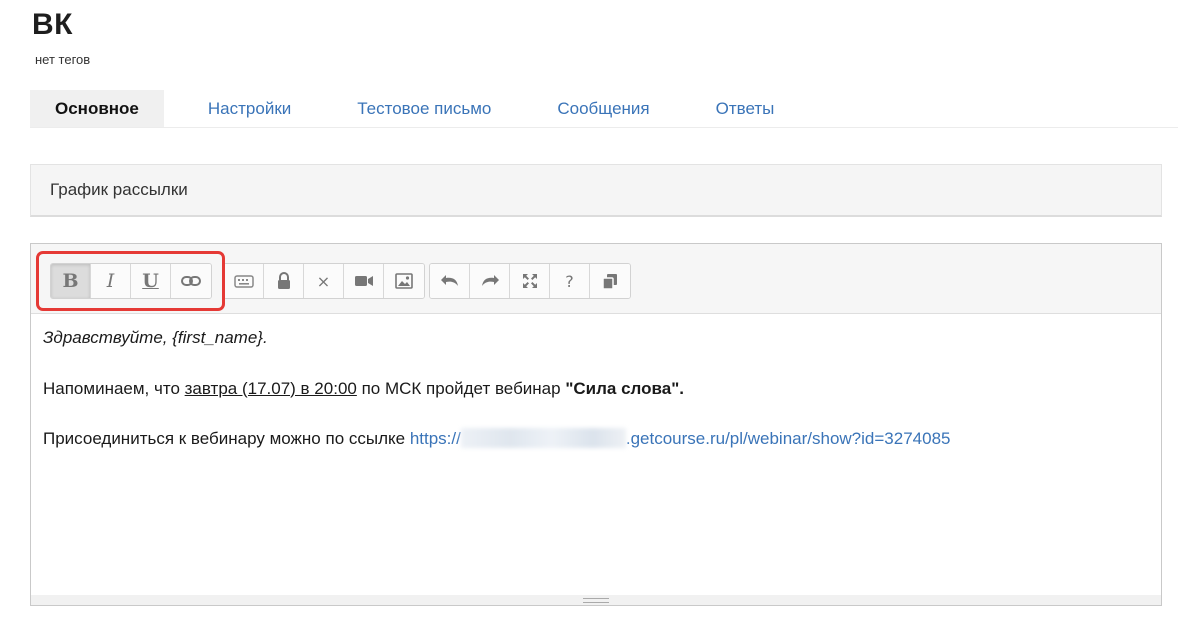 Image resolution: width=1178 pixels, height=622 pixels. I want to click on clear-format-icon: ×, so click(323, 281).